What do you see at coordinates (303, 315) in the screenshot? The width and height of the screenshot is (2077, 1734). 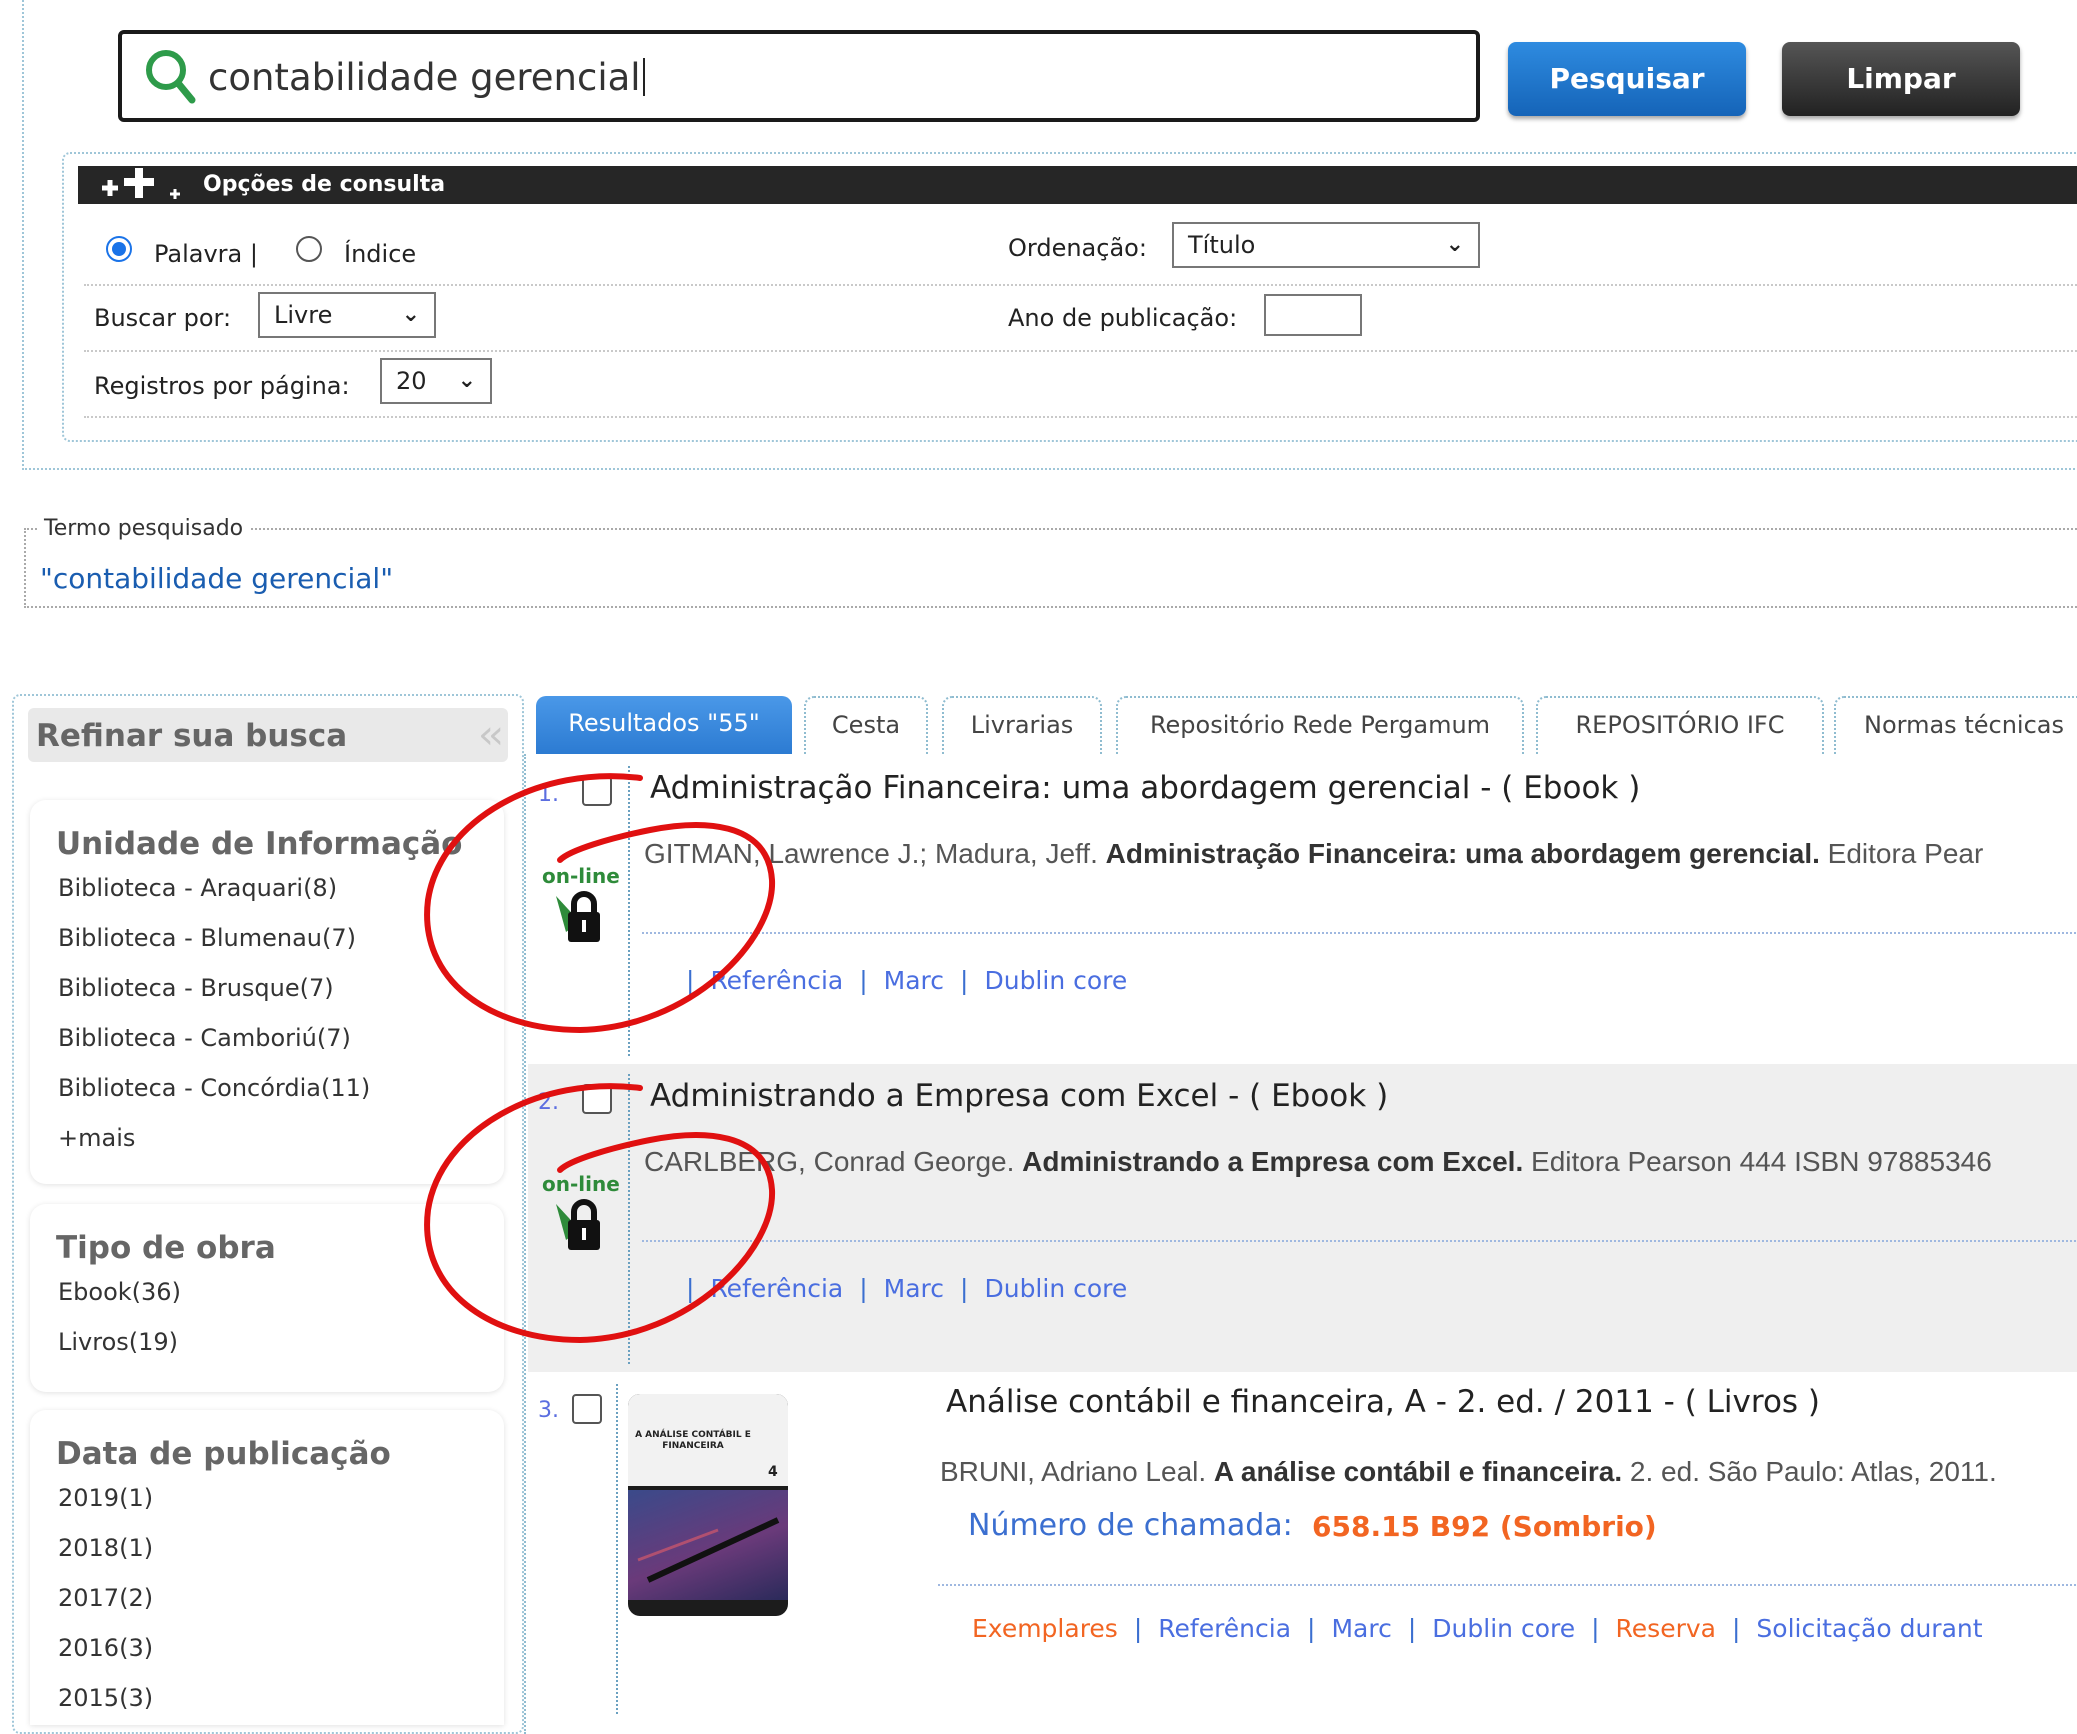 I see `search-by-value: Livre` at bounding box center [303, 315].